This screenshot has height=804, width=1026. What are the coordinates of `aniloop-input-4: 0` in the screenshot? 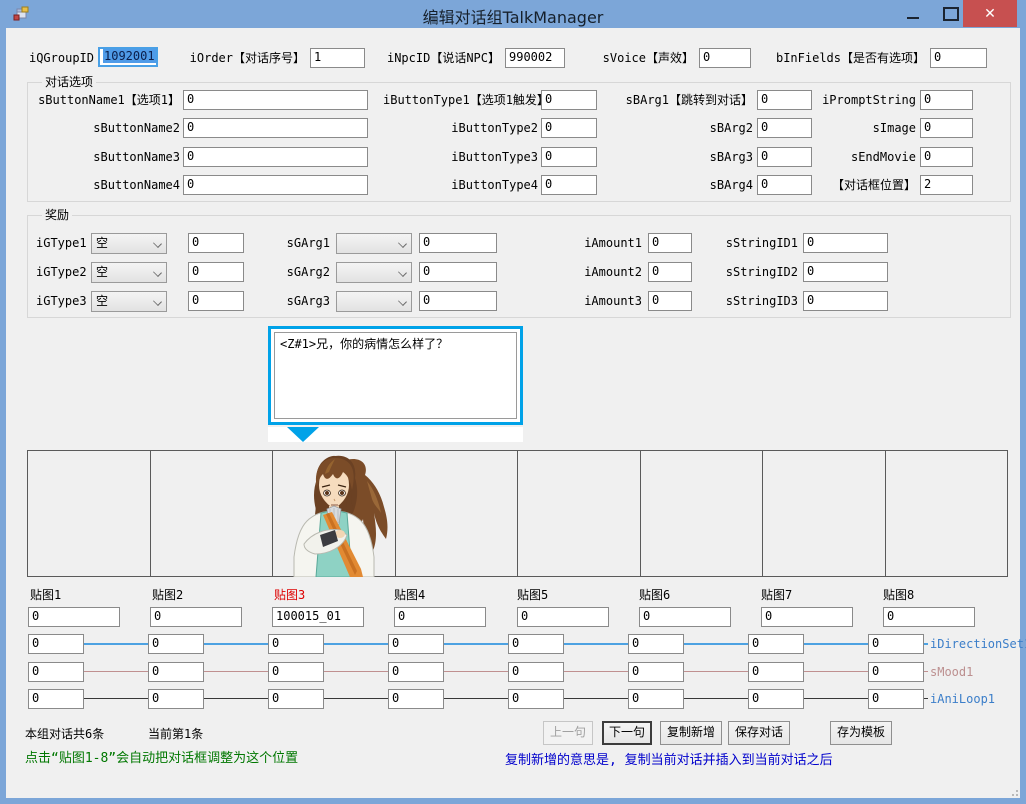 It's located at (416, 699).